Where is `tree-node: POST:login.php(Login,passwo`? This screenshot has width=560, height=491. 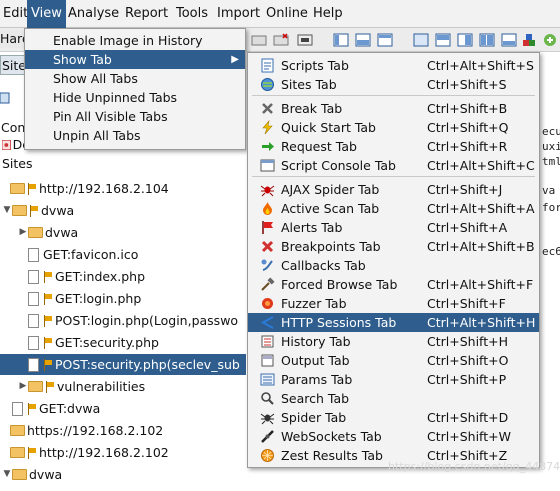
tree-node: POST:login.php(Login,passwo is located at coordinates (128, 320).